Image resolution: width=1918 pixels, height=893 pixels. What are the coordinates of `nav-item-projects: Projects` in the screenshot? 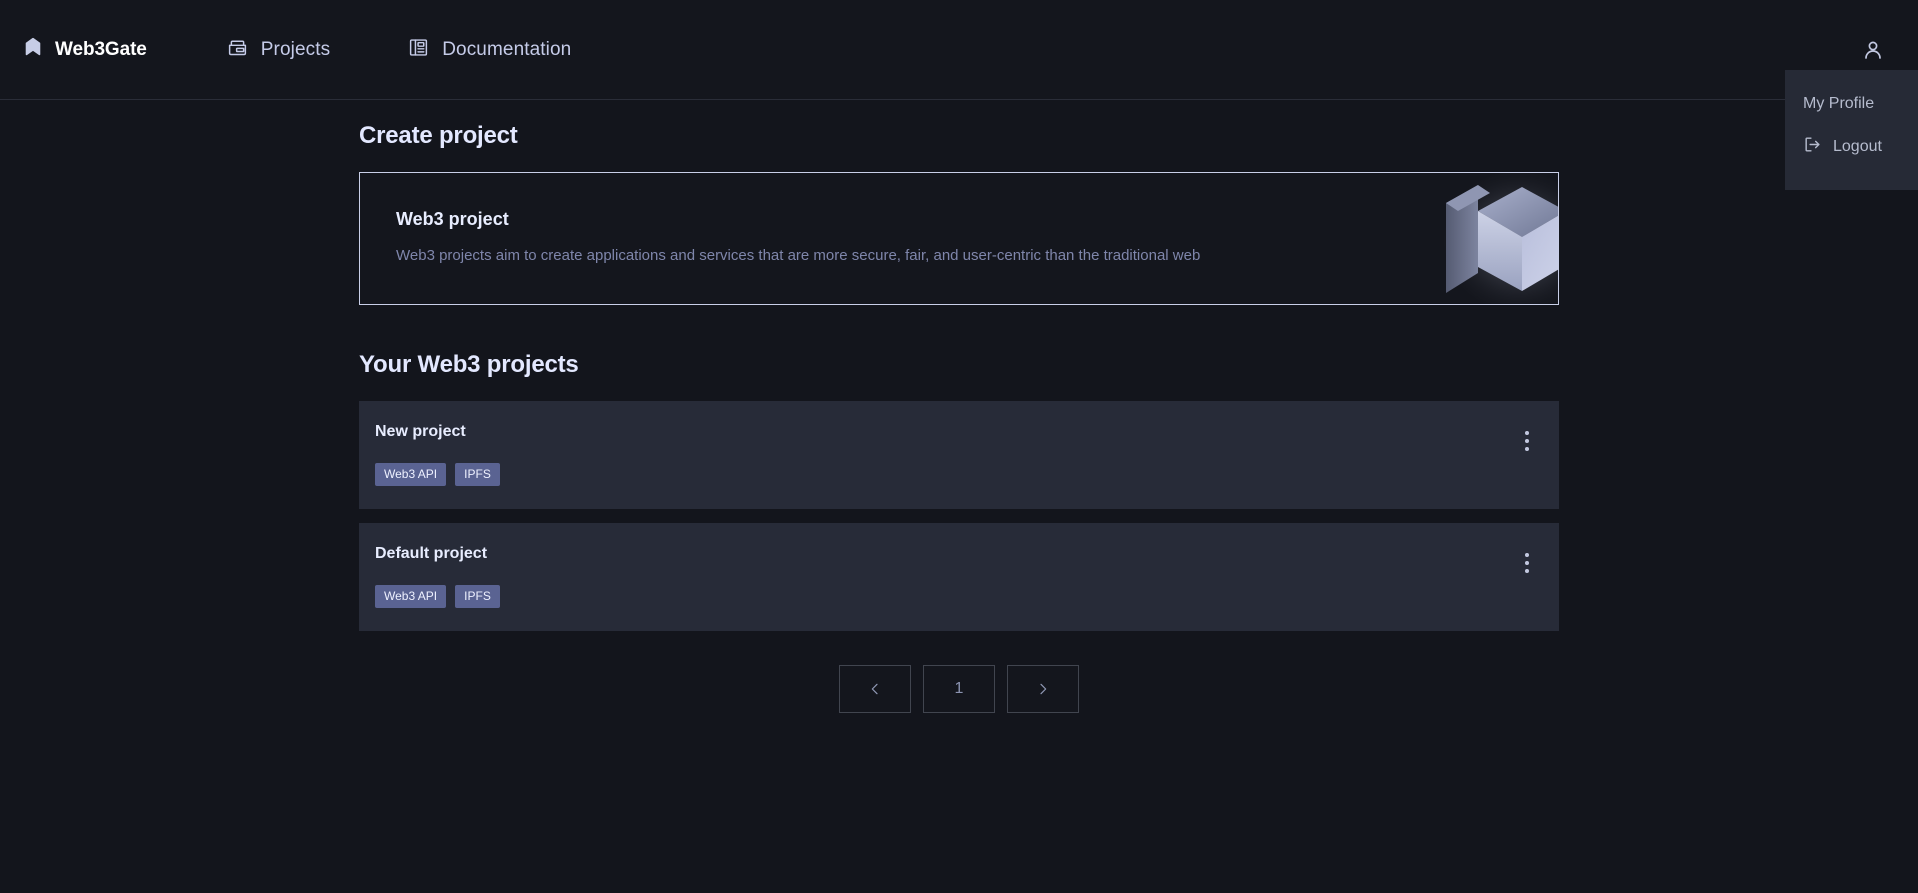 It's located at (278, 50).